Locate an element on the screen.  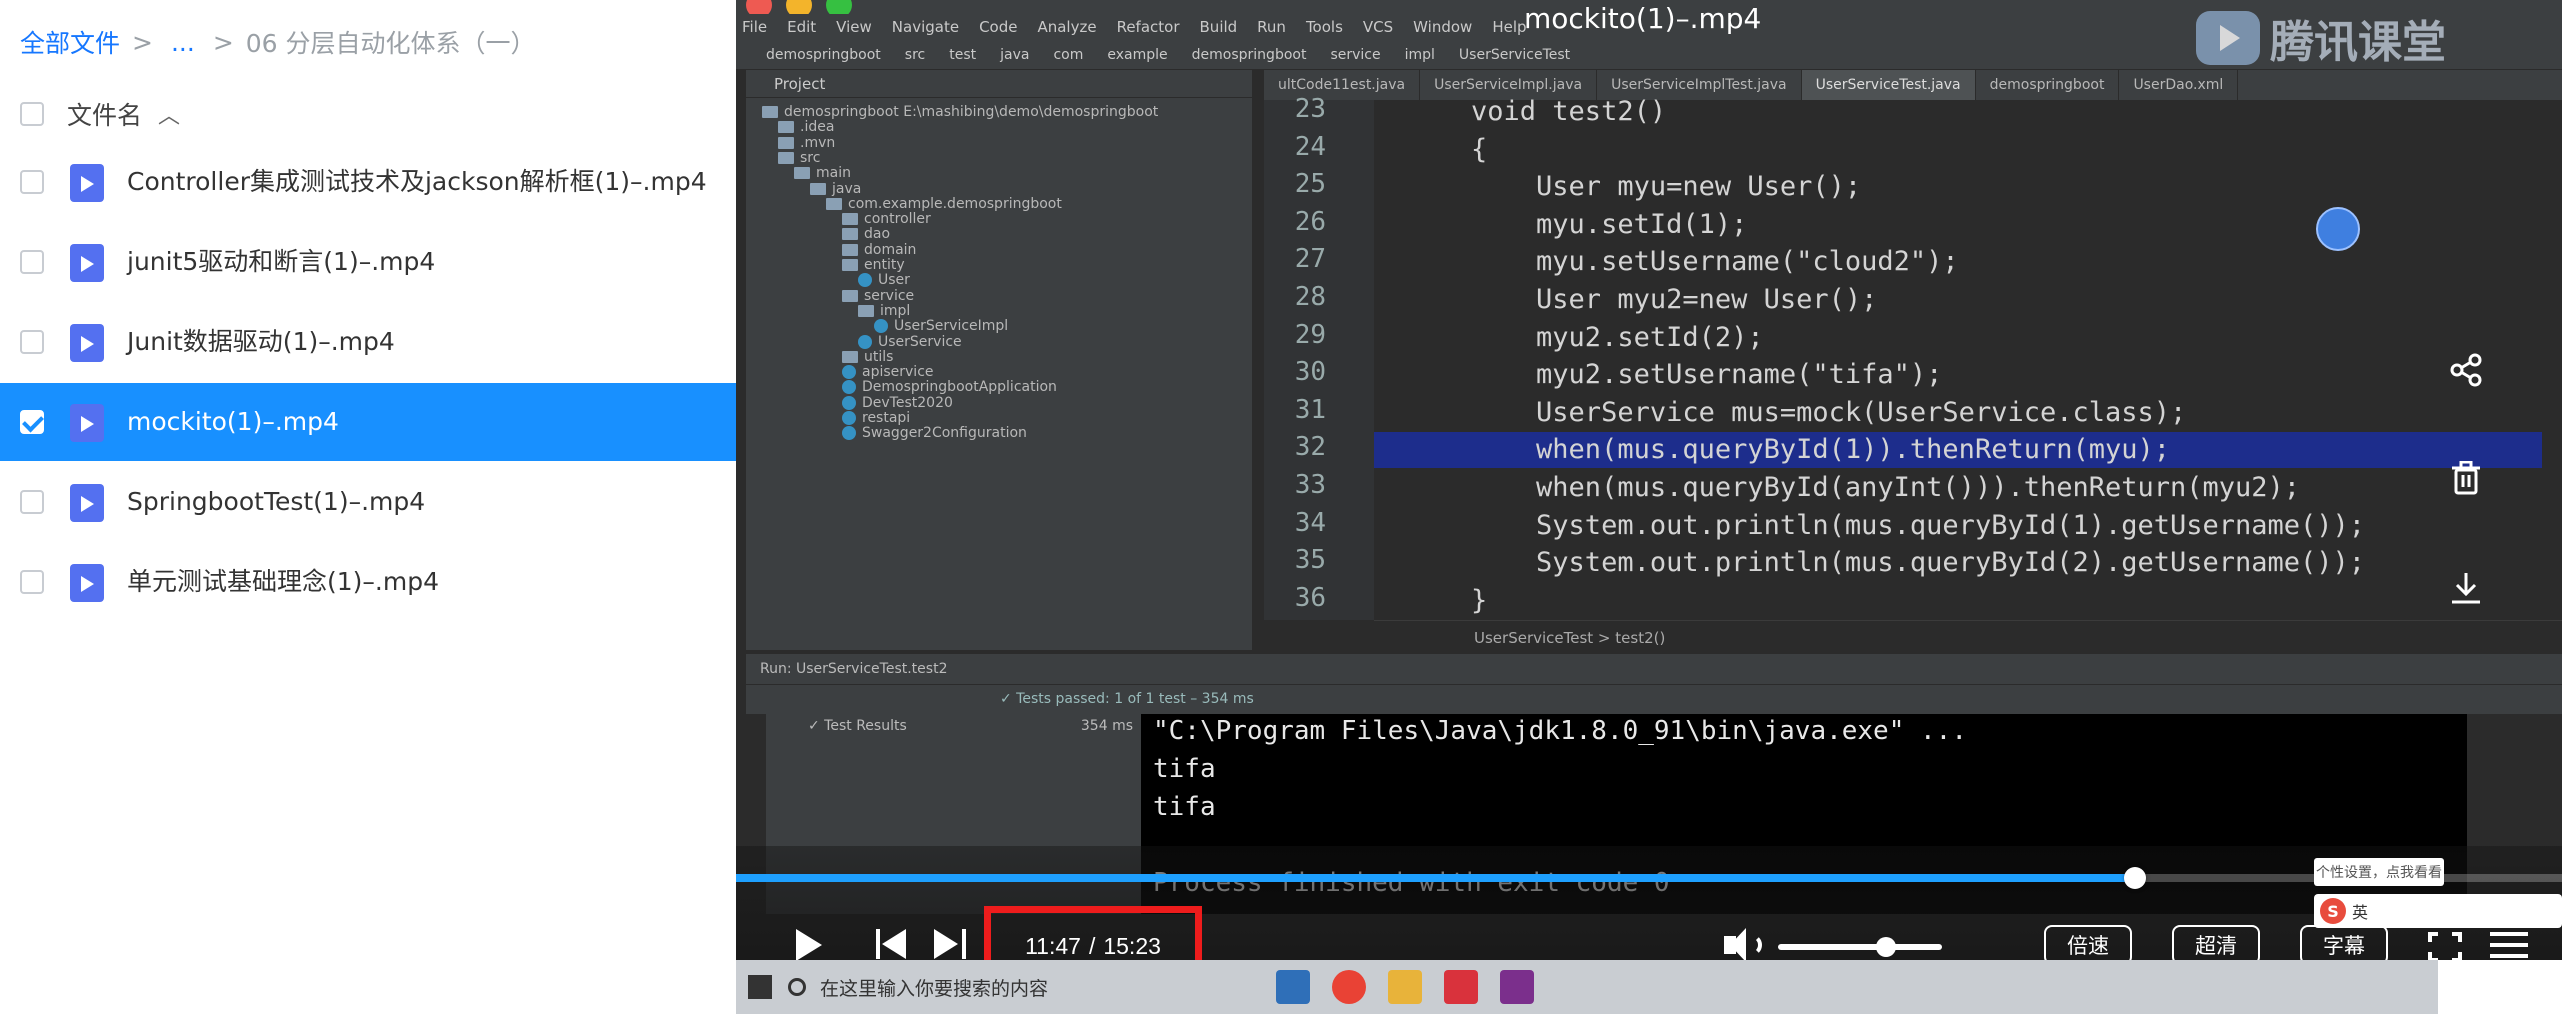
file-name: Junit数据驱动(1)–.mp4 is located at coordinates (261, 342).